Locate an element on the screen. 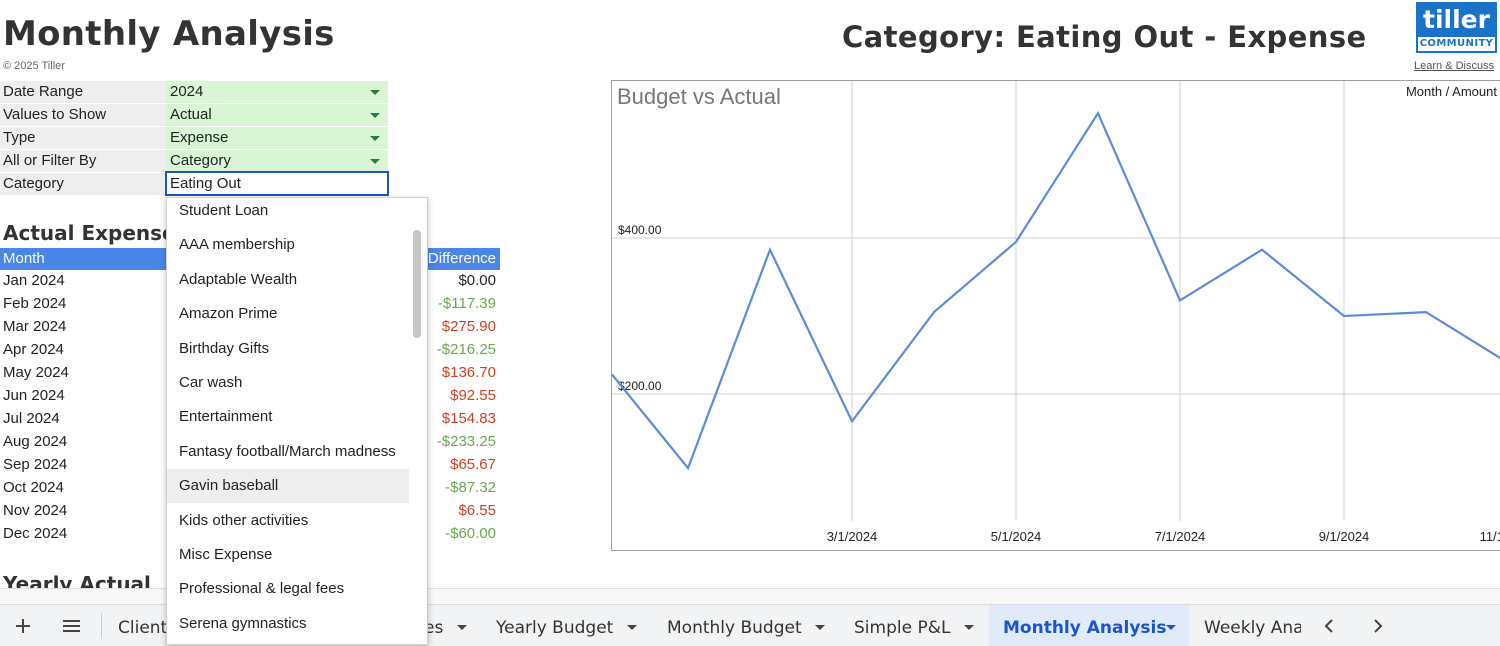  x-tick-label: 7/1/2024 is located at coordinates (1180, 536).